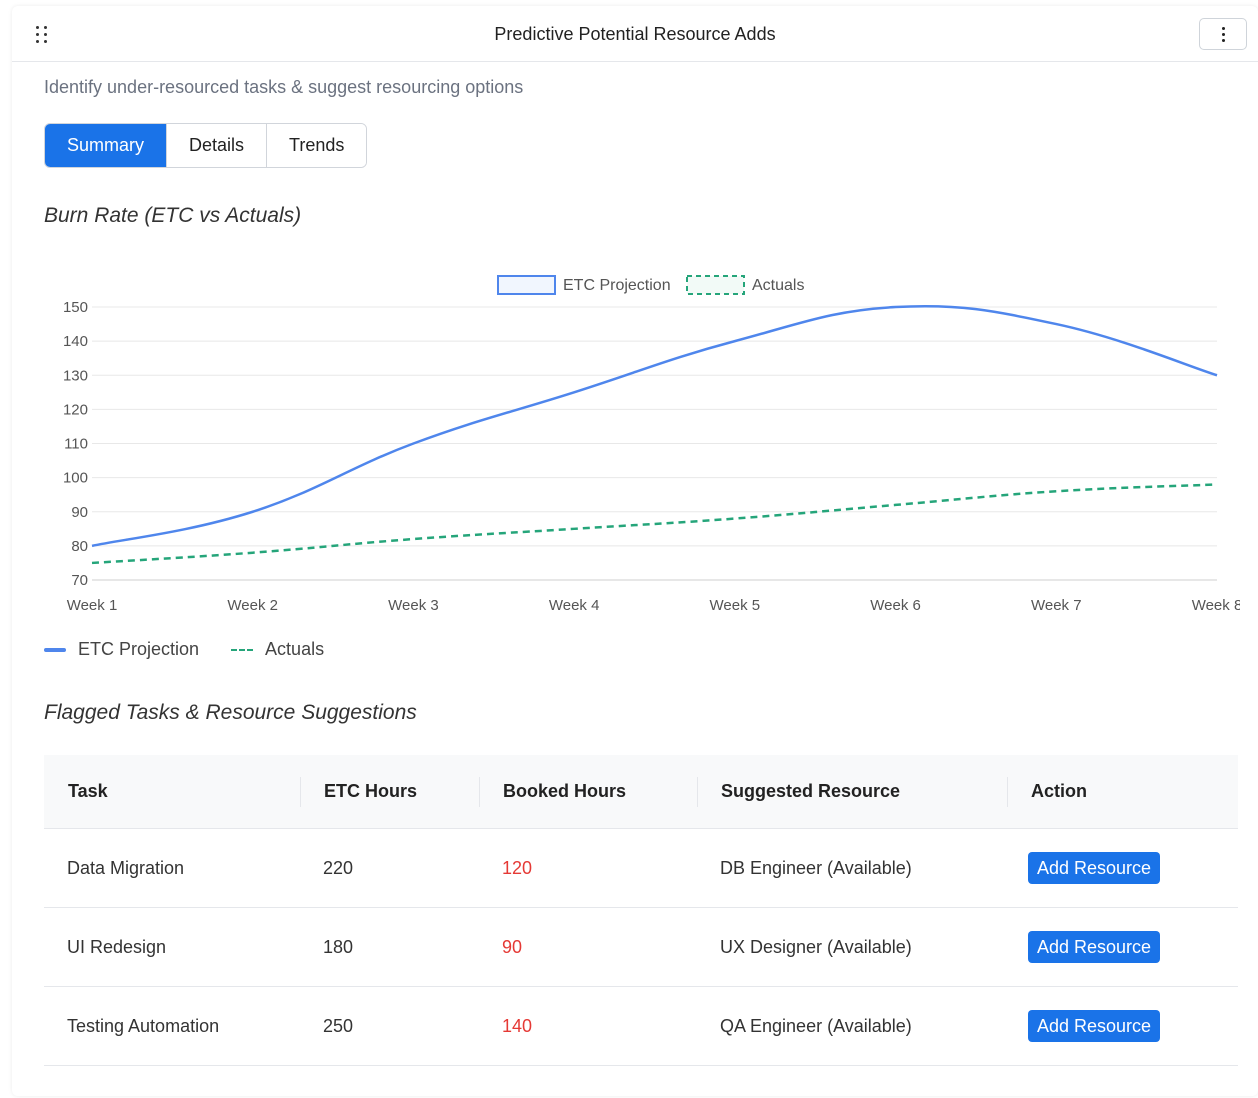 The image size is (1258, 1098). I want to click on actuals-legend-label: Actuals, so click(295, 649).